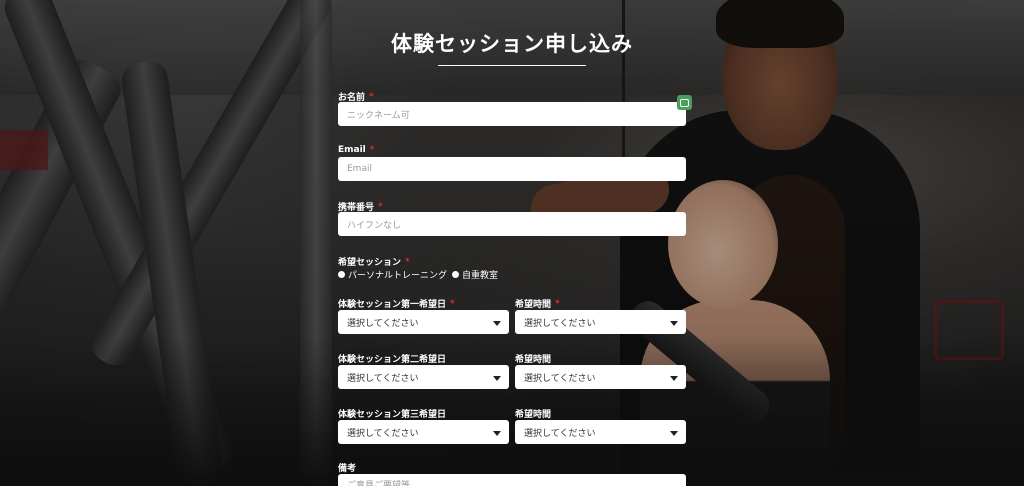 This screenshot has width=1024, height=486. I want to click on notes-placeholder: ご意見ご要望等, so click(379, 483).